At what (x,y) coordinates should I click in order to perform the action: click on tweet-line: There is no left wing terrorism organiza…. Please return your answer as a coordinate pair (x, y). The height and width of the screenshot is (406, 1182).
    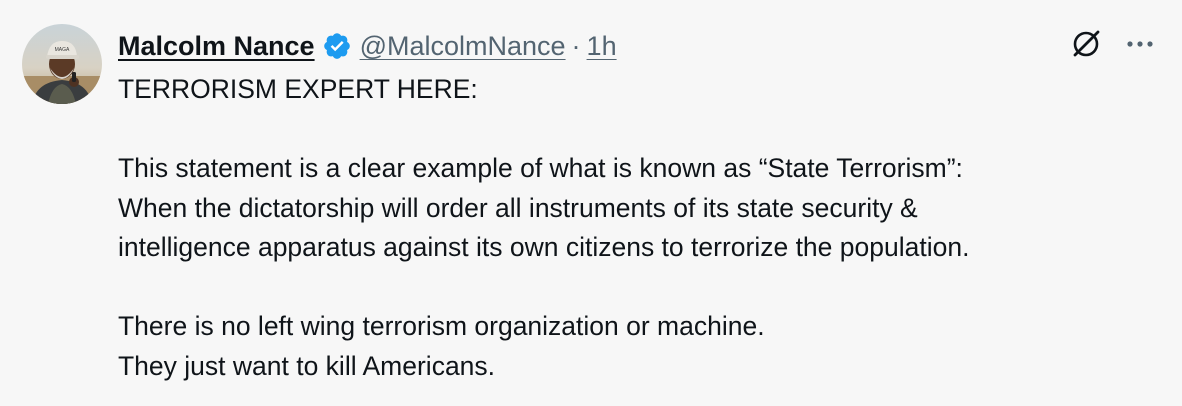
    Looking at the image, I should click on (441, 326).